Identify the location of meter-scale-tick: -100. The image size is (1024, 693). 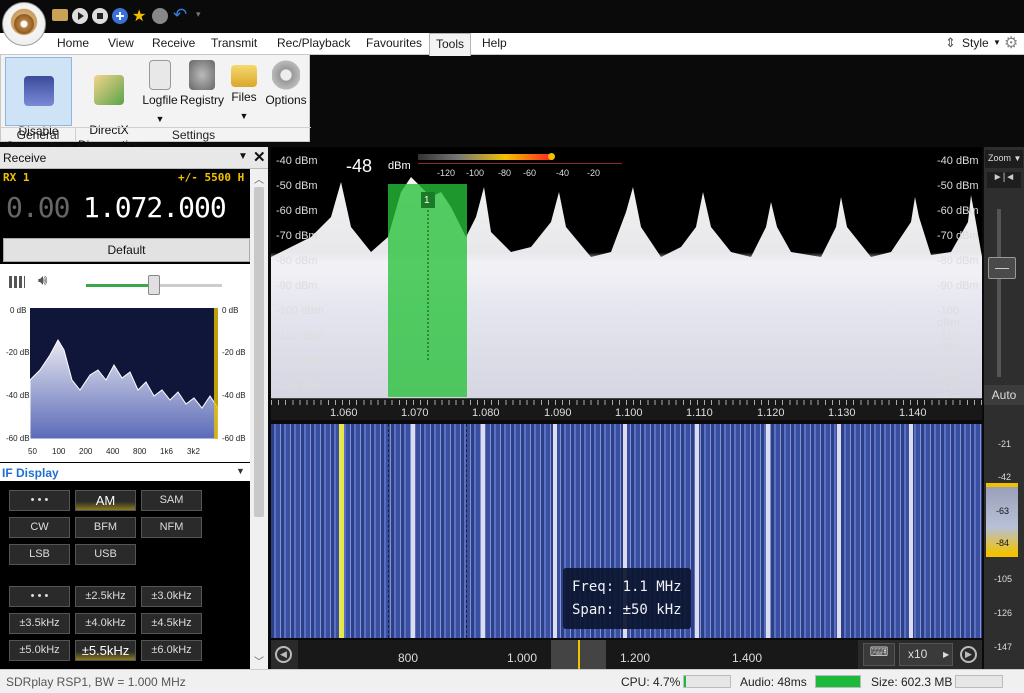
(475, 173).